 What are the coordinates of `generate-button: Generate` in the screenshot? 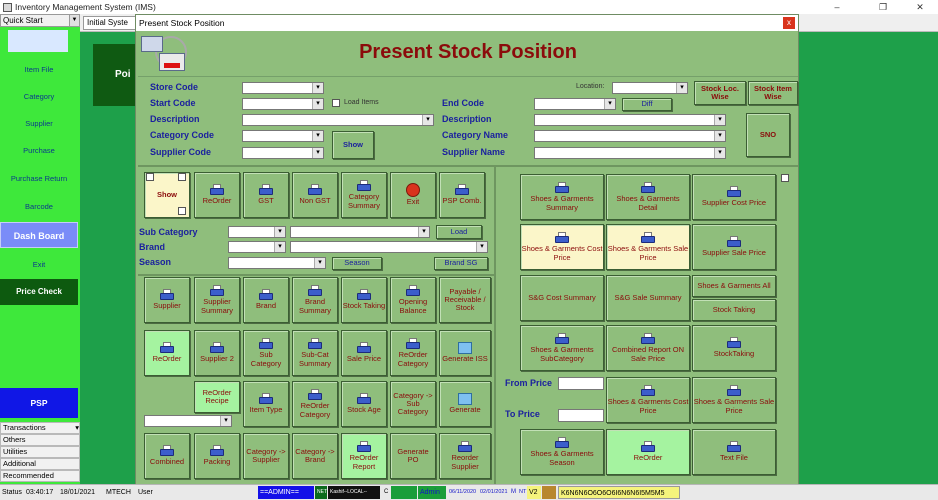 It's located at (465, 404).